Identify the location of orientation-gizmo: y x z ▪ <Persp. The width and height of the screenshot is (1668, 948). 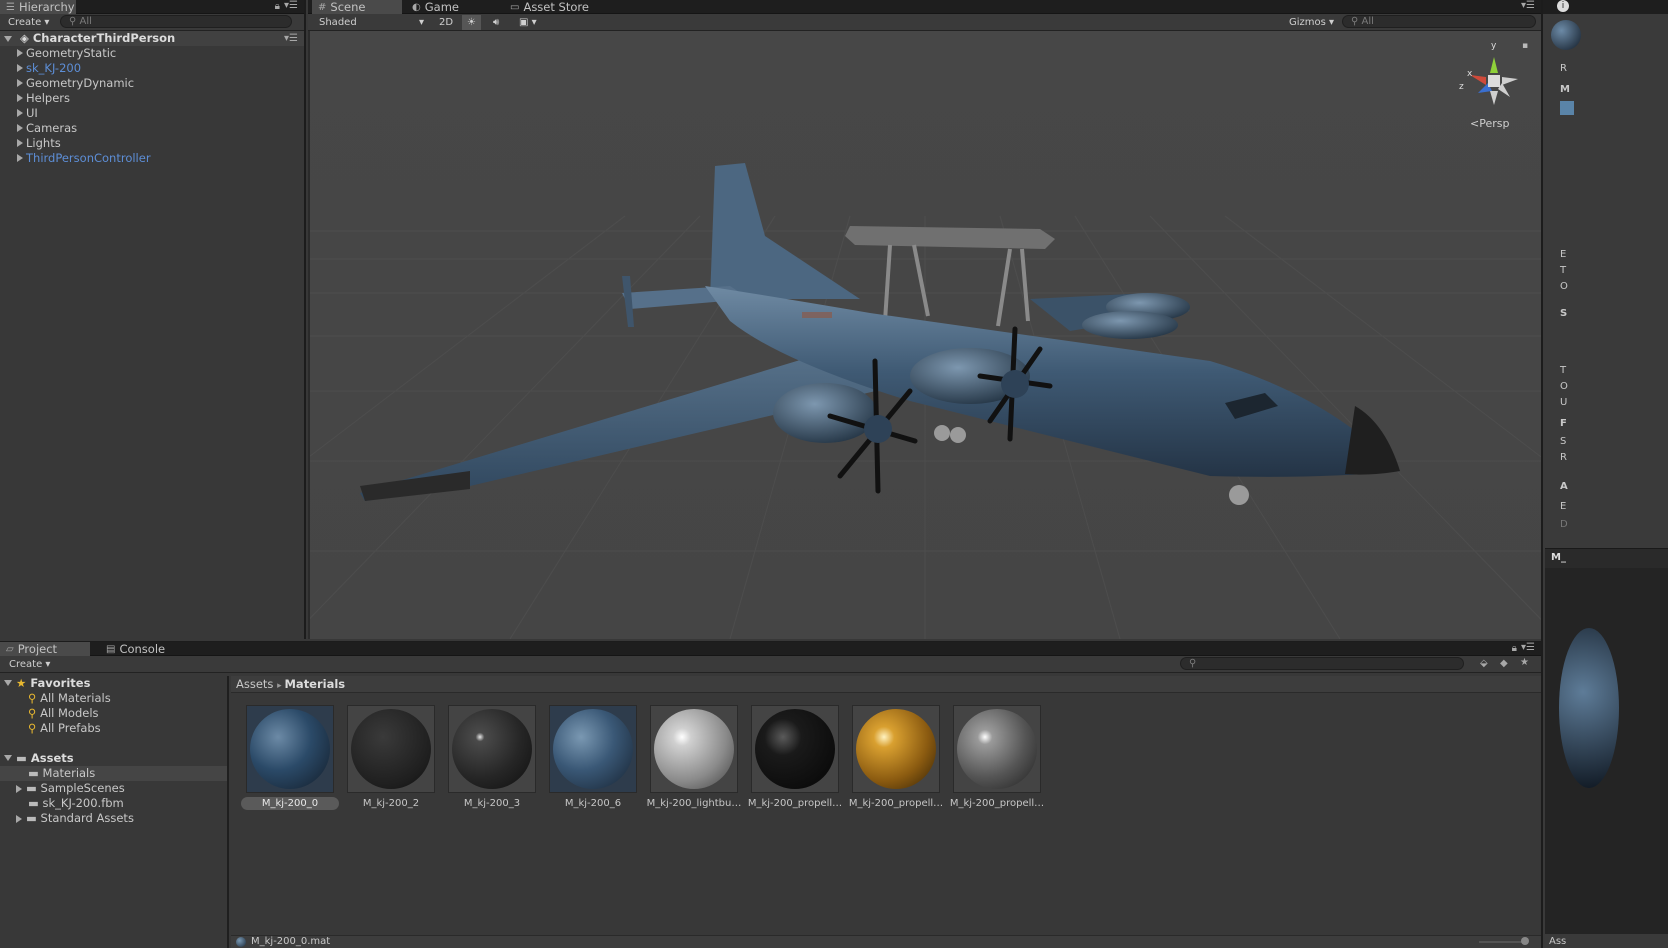
(1492, 87).